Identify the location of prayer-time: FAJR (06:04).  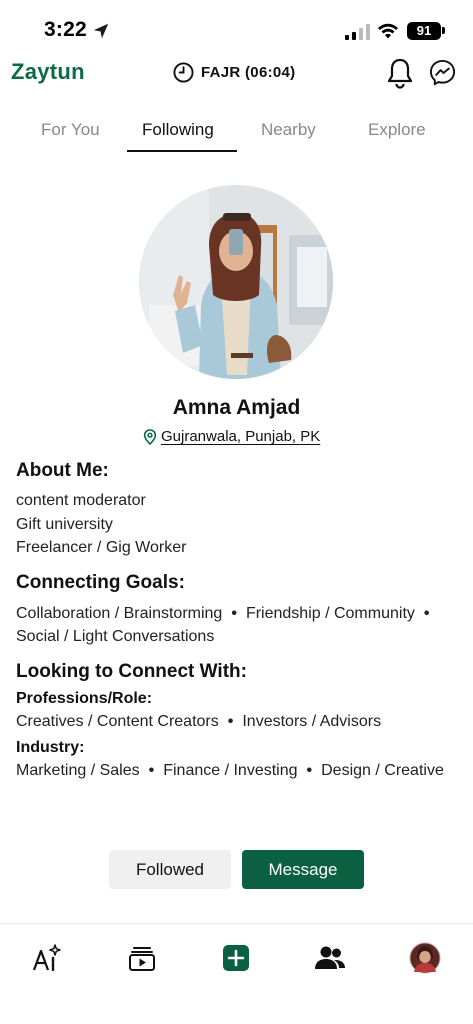
(234, 72).